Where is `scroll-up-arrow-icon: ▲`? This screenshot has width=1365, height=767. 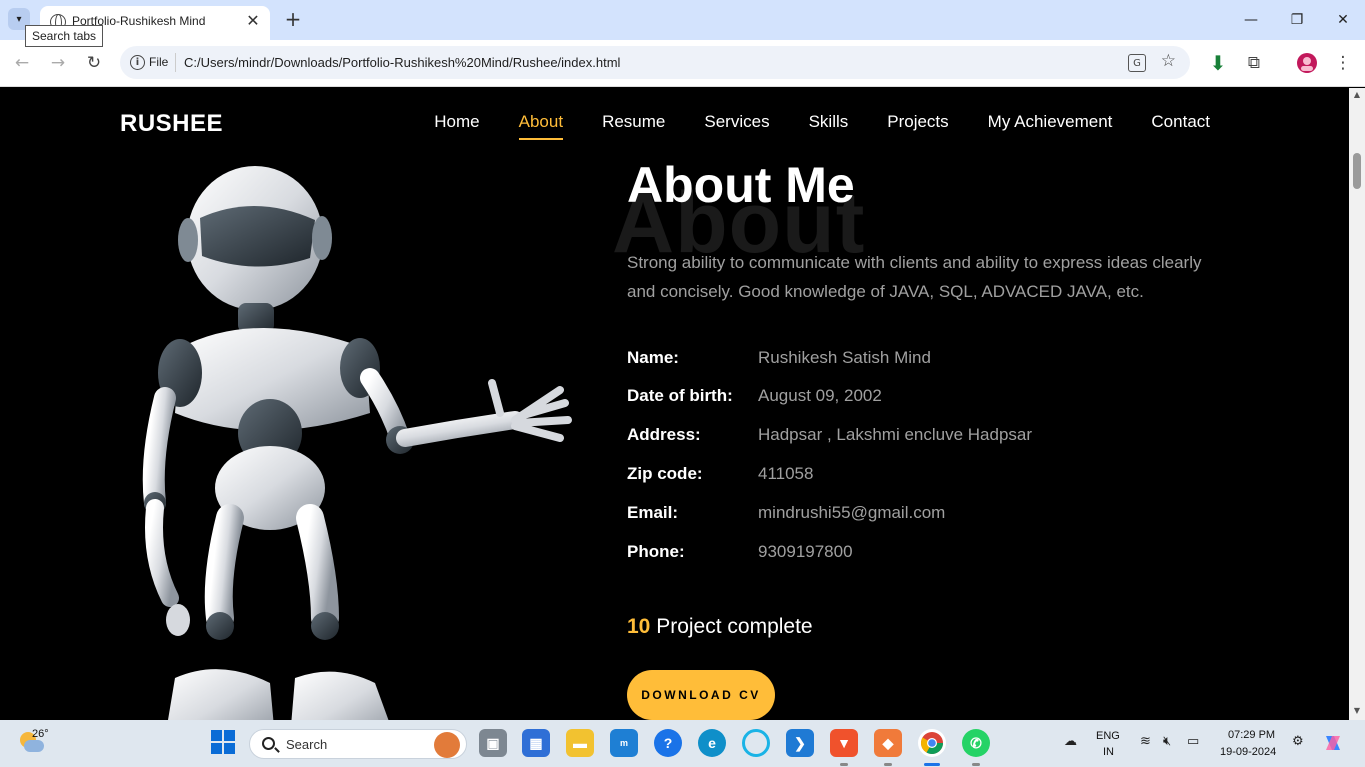 scroll-up-arrow-icon: ▲ is located at coordinates (1357, 94).